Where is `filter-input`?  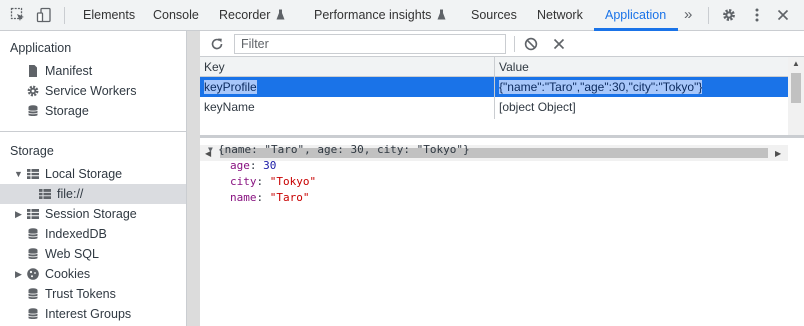 filter-input is located at coordinates (370, 44).